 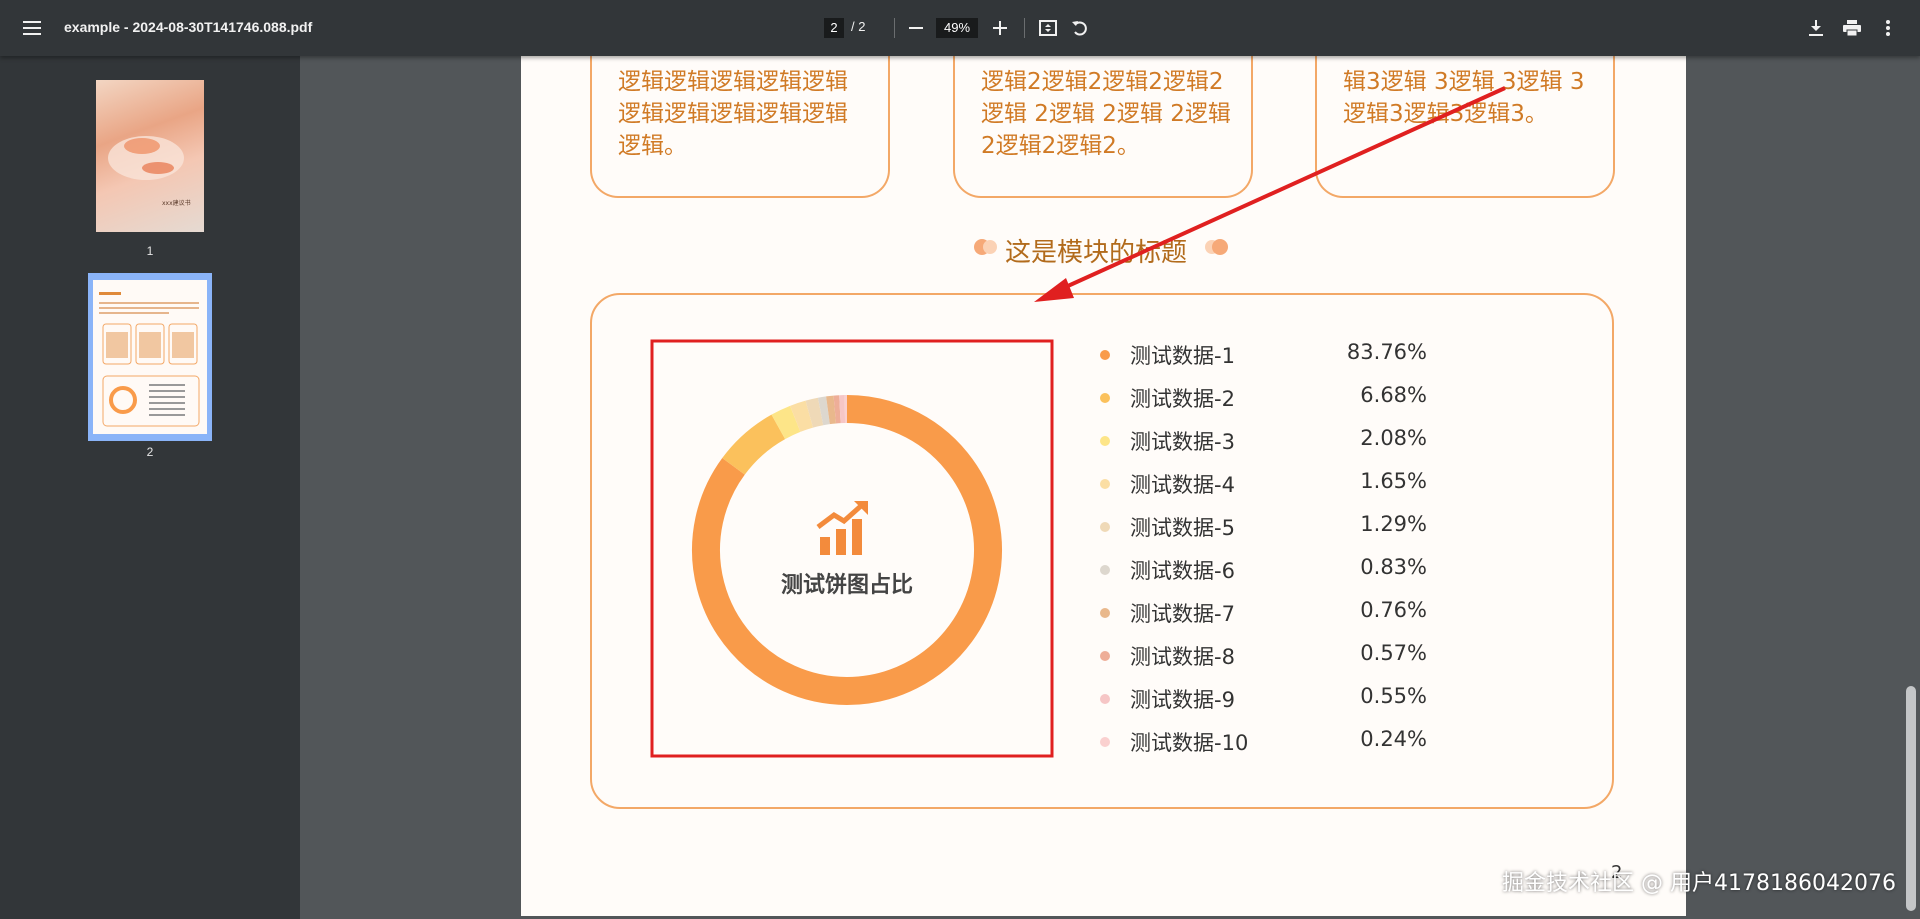 What do you see at coordinates (1280, 355) in the screenshot?
I see `legend-item: 测试数据-1 83.76%` at bounding box center [1280, 355].